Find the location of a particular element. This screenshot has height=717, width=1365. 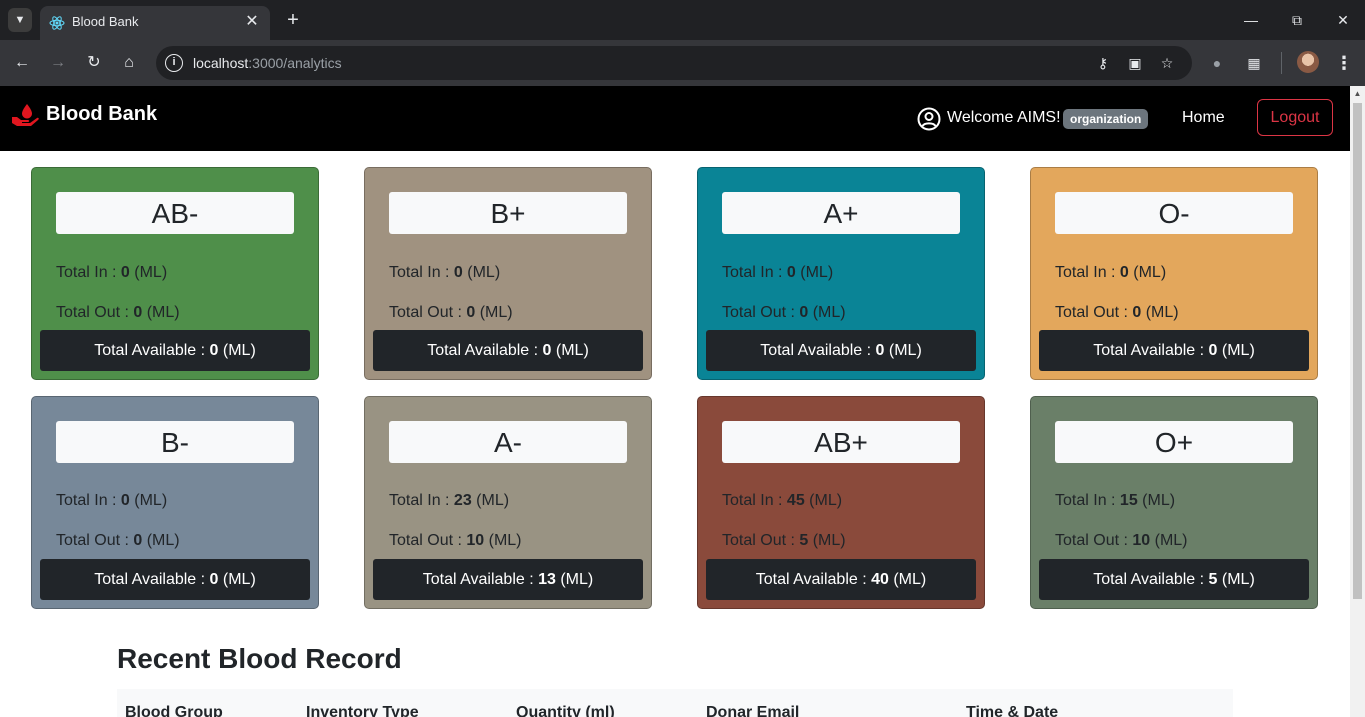

brand-title: Blood Bank is located at coordinates (101, 114).